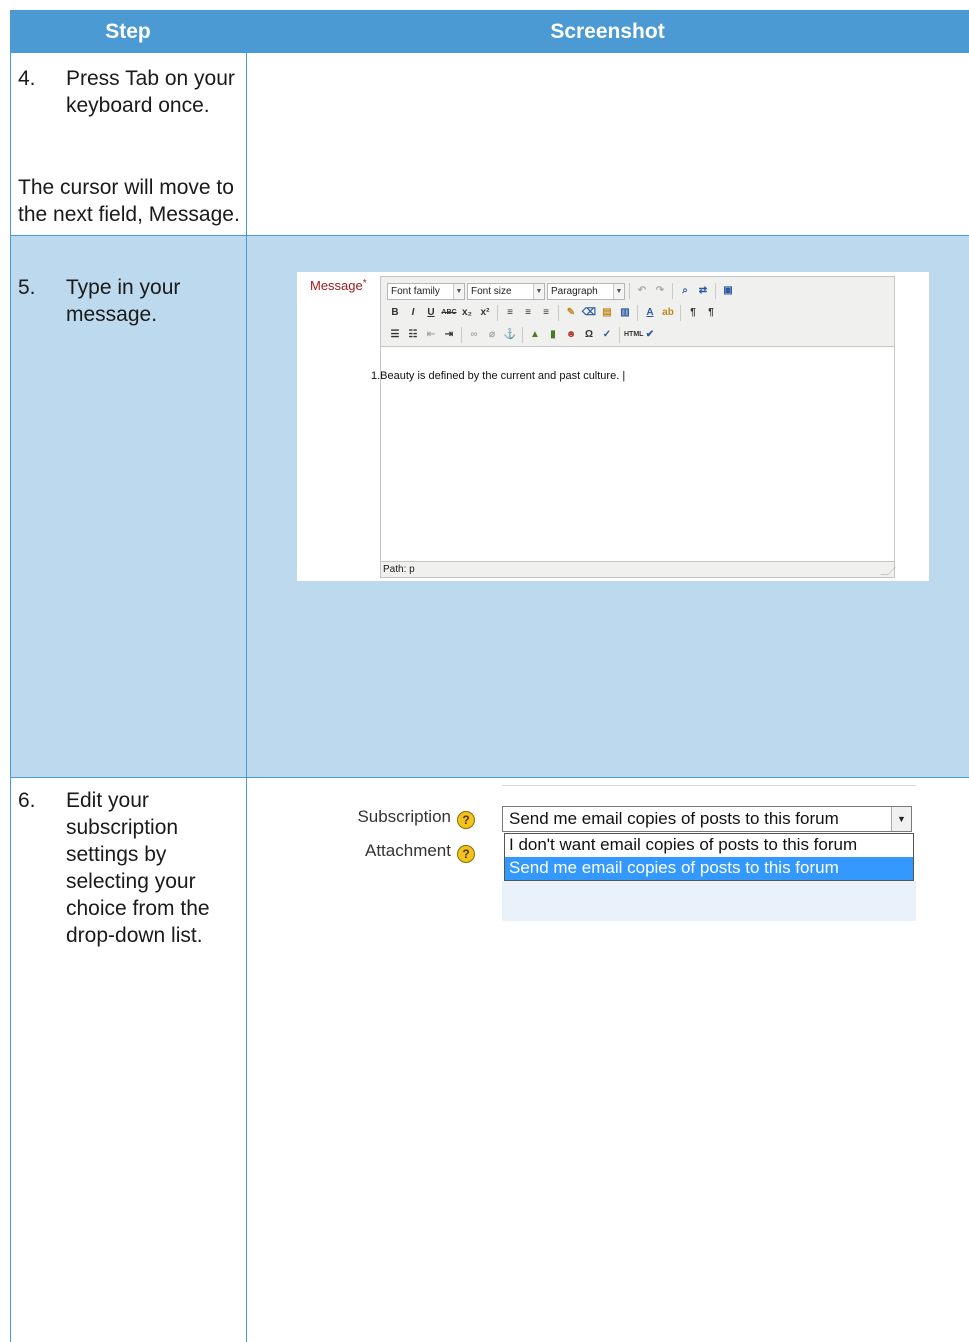  What do you see at coordinates (449, 313) in the screenshot?
I see `strikethrough-icon: ABC` at bounding box center [449, 313].